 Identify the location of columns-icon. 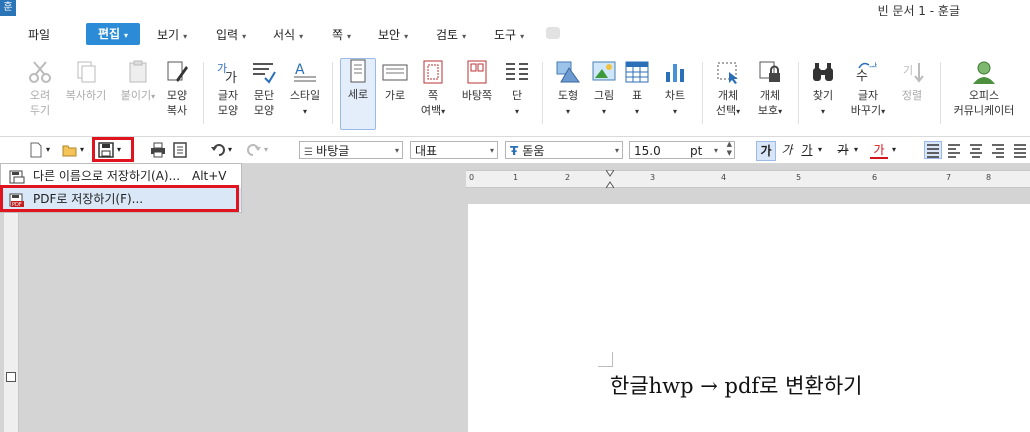
(517, 72).